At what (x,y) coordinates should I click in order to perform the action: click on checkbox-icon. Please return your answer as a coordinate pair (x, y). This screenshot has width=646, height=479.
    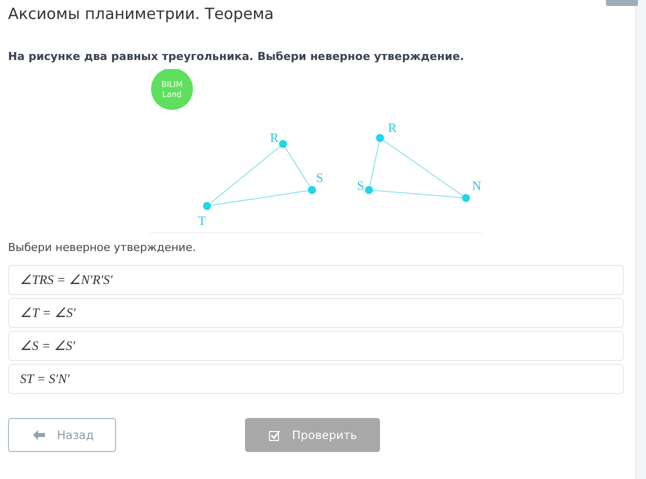
    Looking at the image, I should click on (274, 435).